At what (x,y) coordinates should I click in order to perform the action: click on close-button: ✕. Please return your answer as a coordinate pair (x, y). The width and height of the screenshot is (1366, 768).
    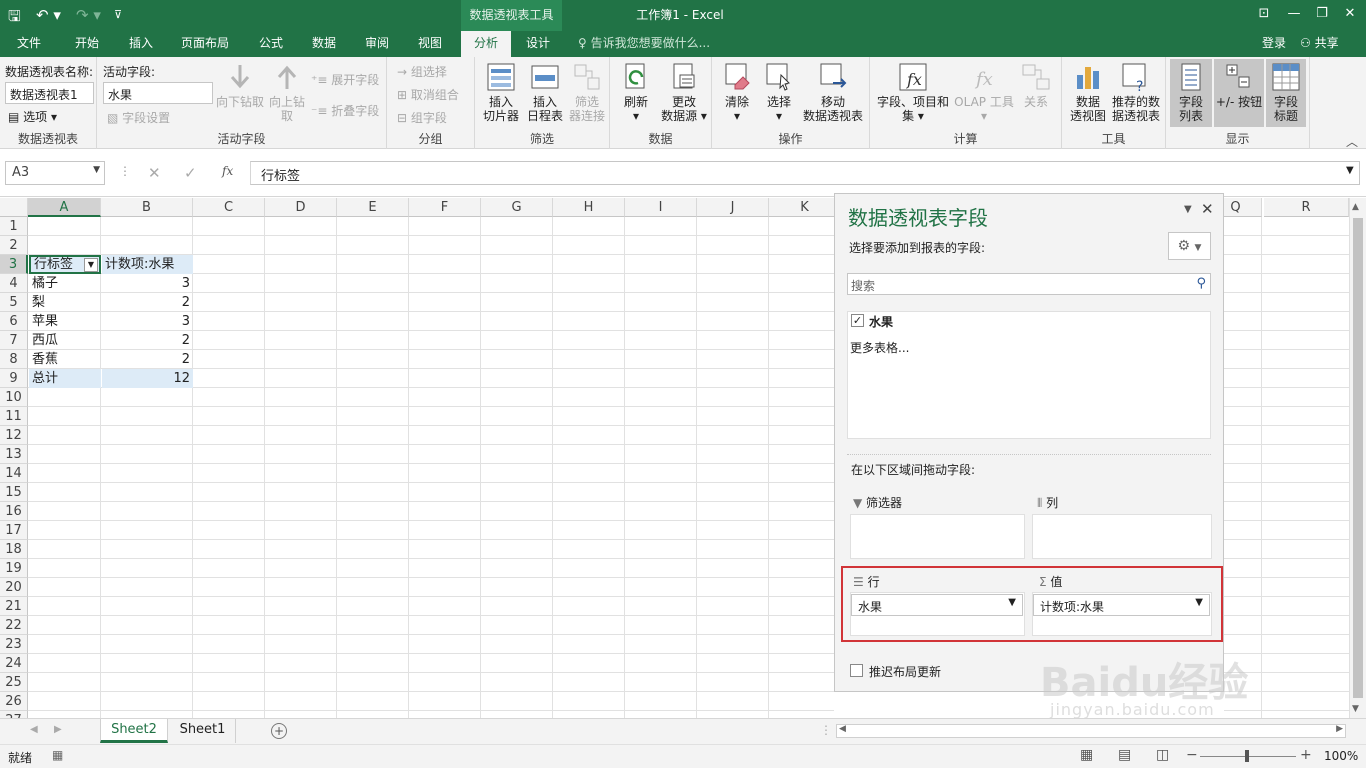
    Looking at the image, I should click on (1350, 14).